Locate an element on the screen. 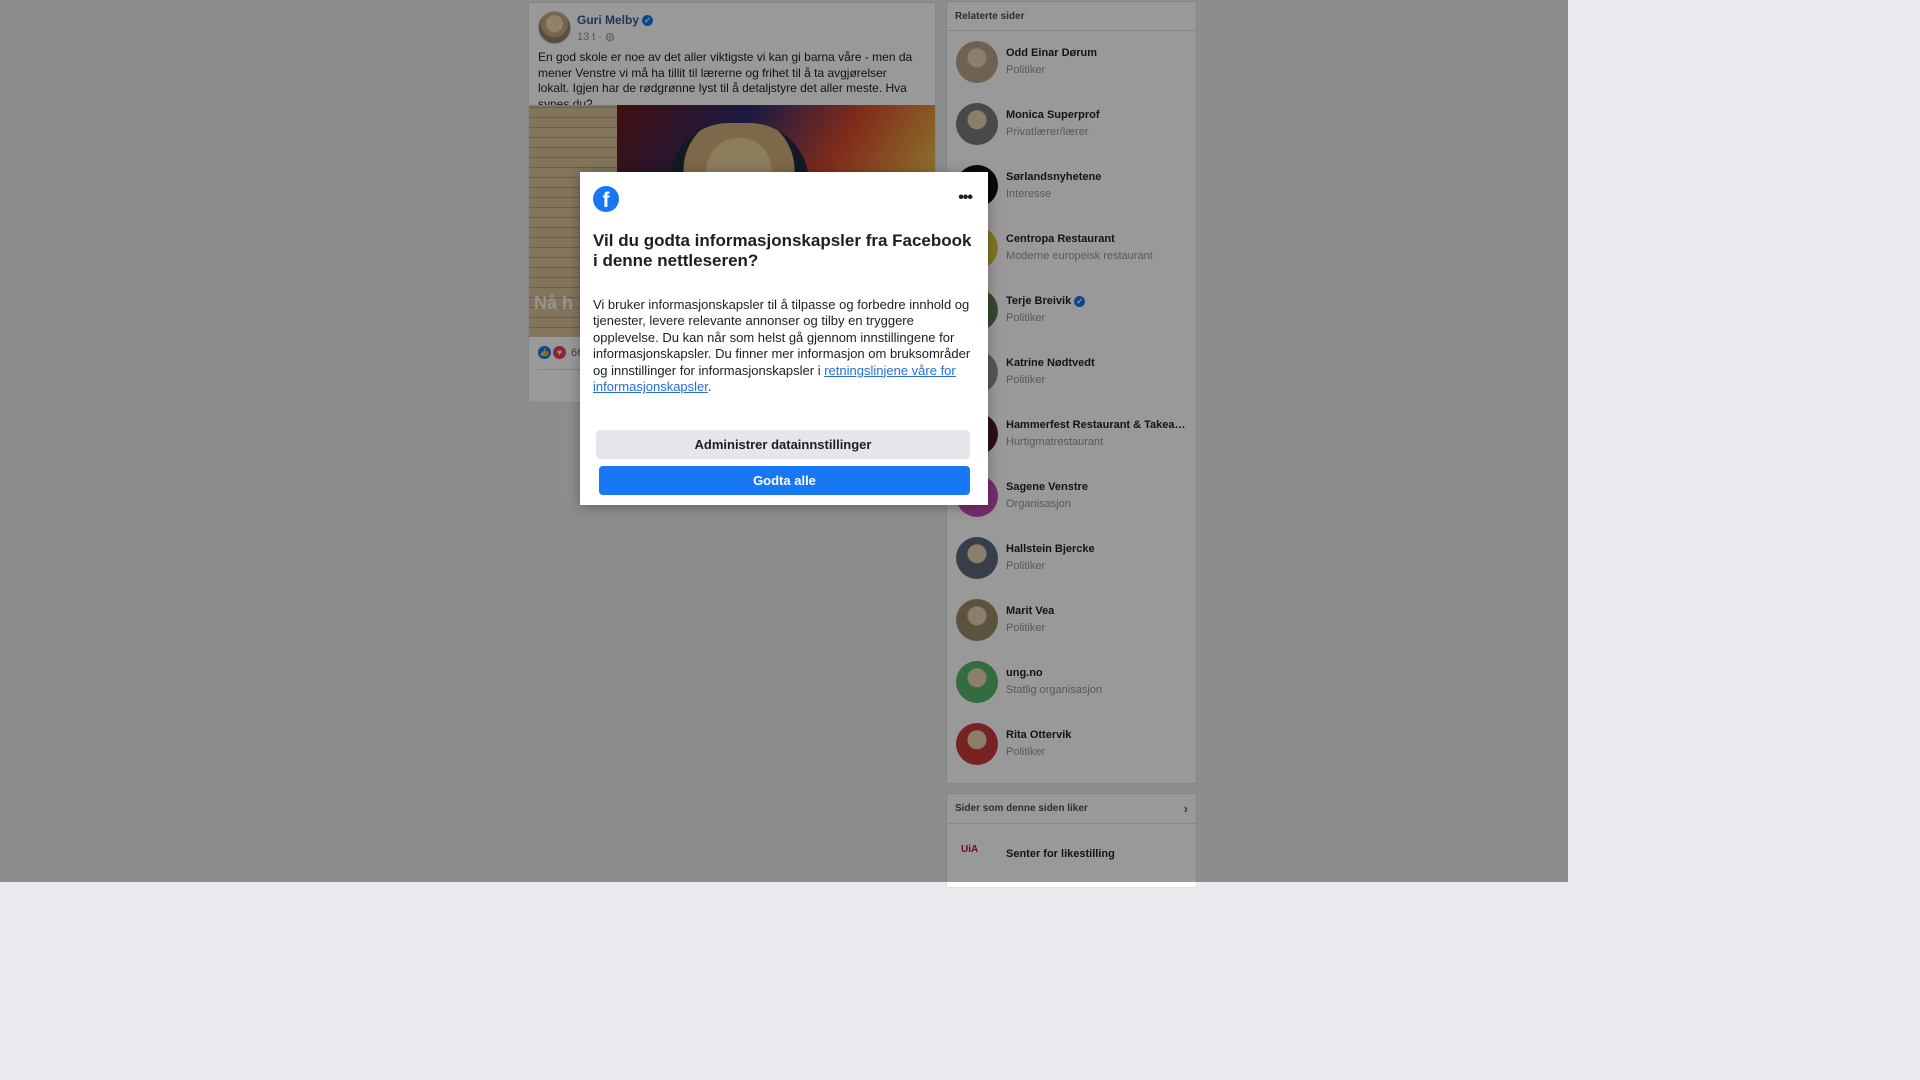 The width and height of the screenshot is (1920, 1080). manage-data-settings-button: Administrer datainnstillinger is located at coordinates (783, 444).